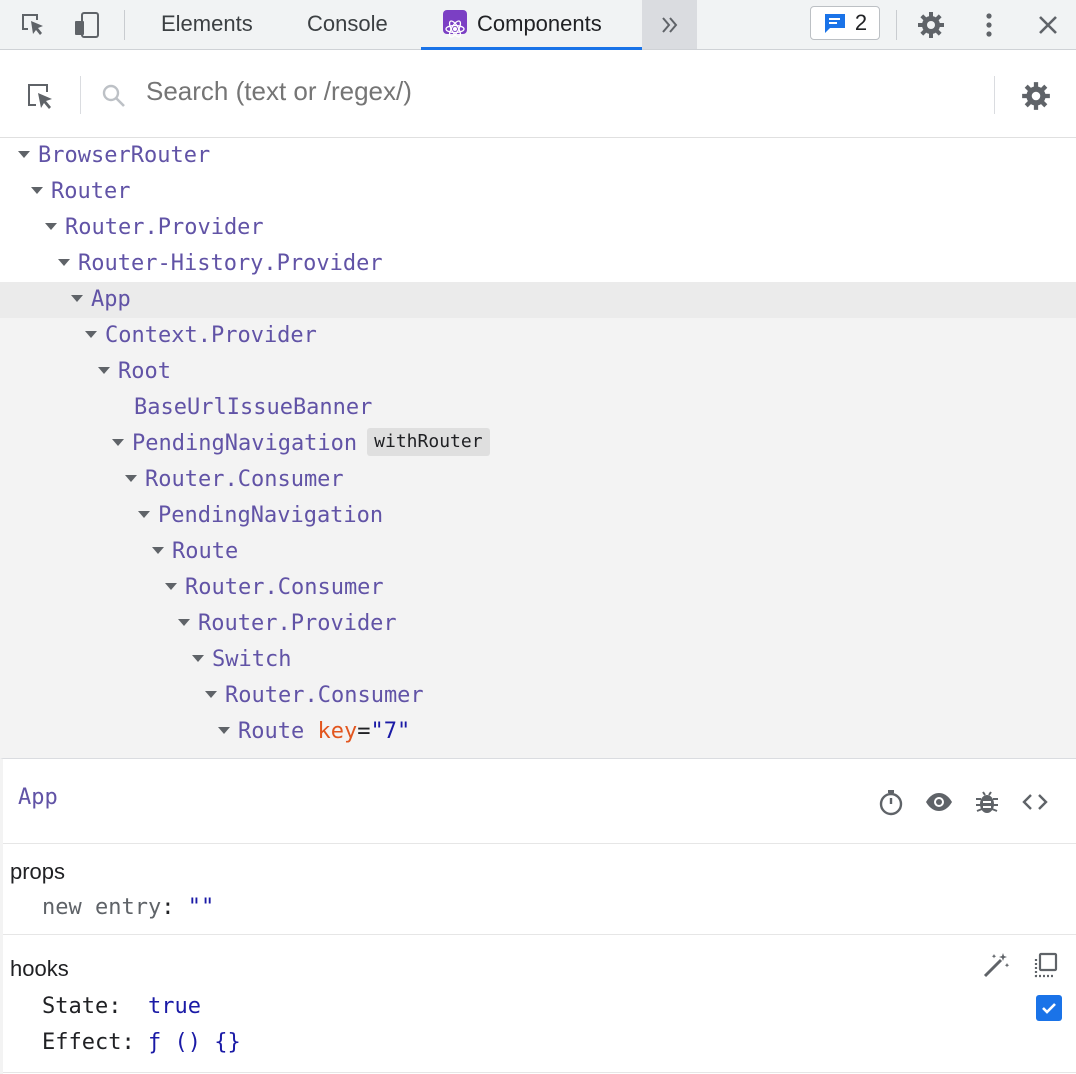 This screenshot has width=1076, height=1074. Describe the element at coordinates (201, 907) in the screenshot. I see `prop-value: ""` at that location.